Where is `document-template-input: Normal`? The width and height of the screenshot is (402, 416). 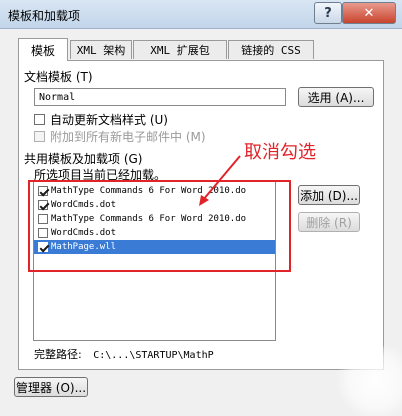
document-template-input: Normal is located at coordinates (160, 97).